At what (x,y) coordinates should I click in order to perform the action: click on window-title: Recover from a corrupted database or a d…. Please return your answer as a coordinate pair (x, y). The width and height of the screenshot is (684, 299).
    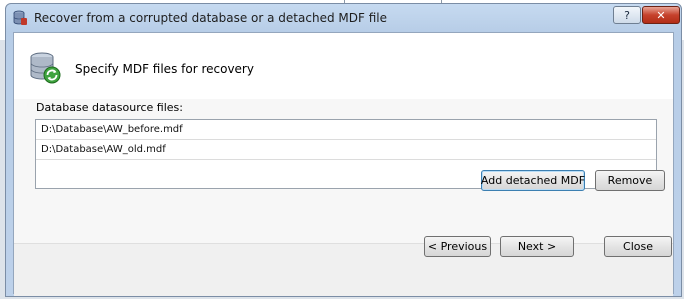
    Looking at the image, I should click on (210, 18).